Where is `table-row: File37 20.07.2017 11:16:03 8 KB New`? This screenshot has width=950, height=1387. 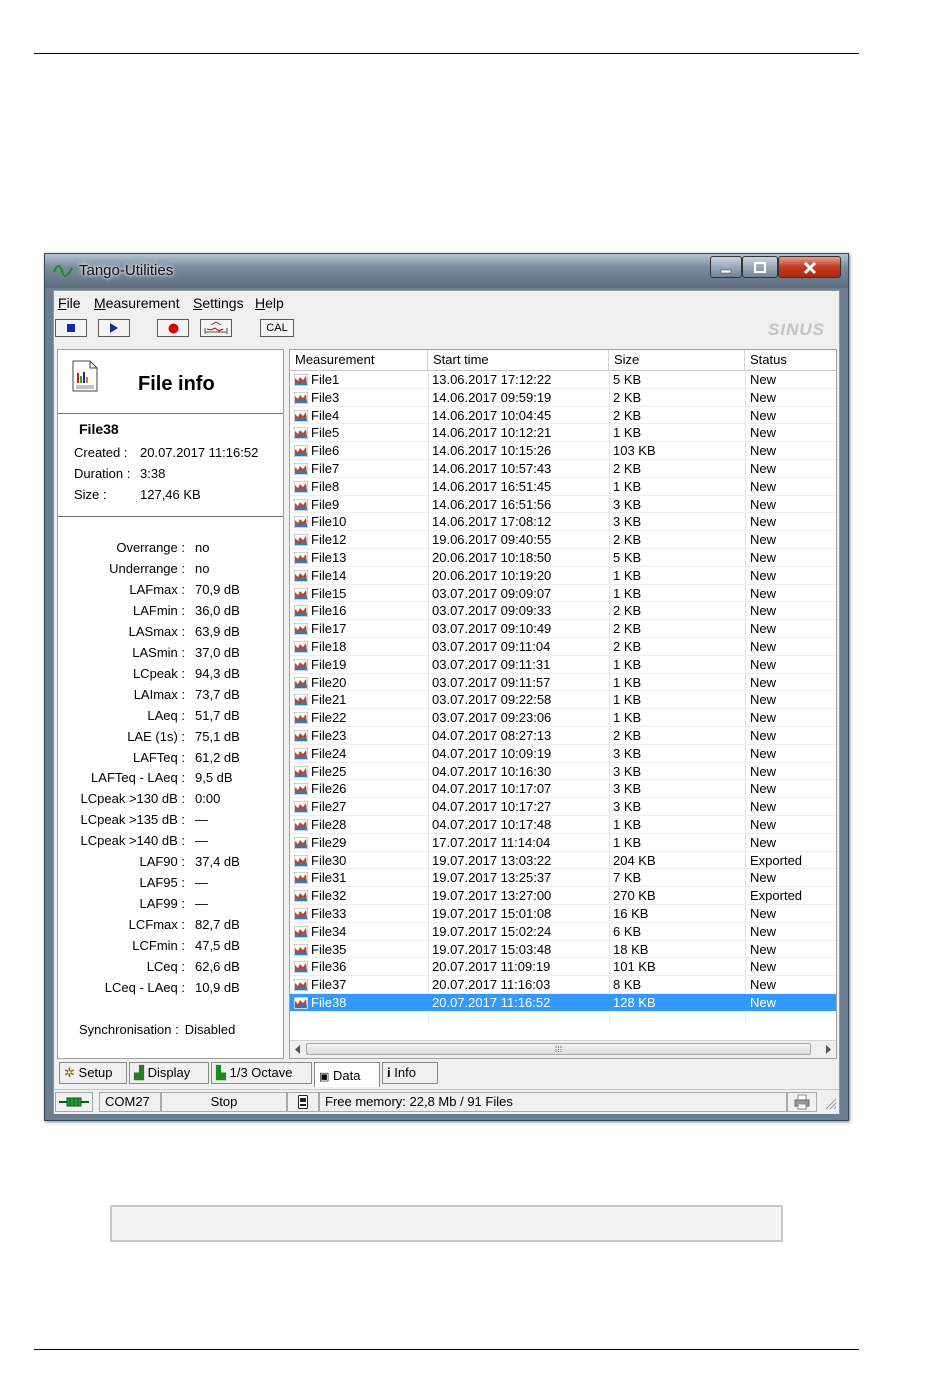
table-row: File37 20.07.2017 11:16:03 8 KB New is located at coordinates (563, 985).